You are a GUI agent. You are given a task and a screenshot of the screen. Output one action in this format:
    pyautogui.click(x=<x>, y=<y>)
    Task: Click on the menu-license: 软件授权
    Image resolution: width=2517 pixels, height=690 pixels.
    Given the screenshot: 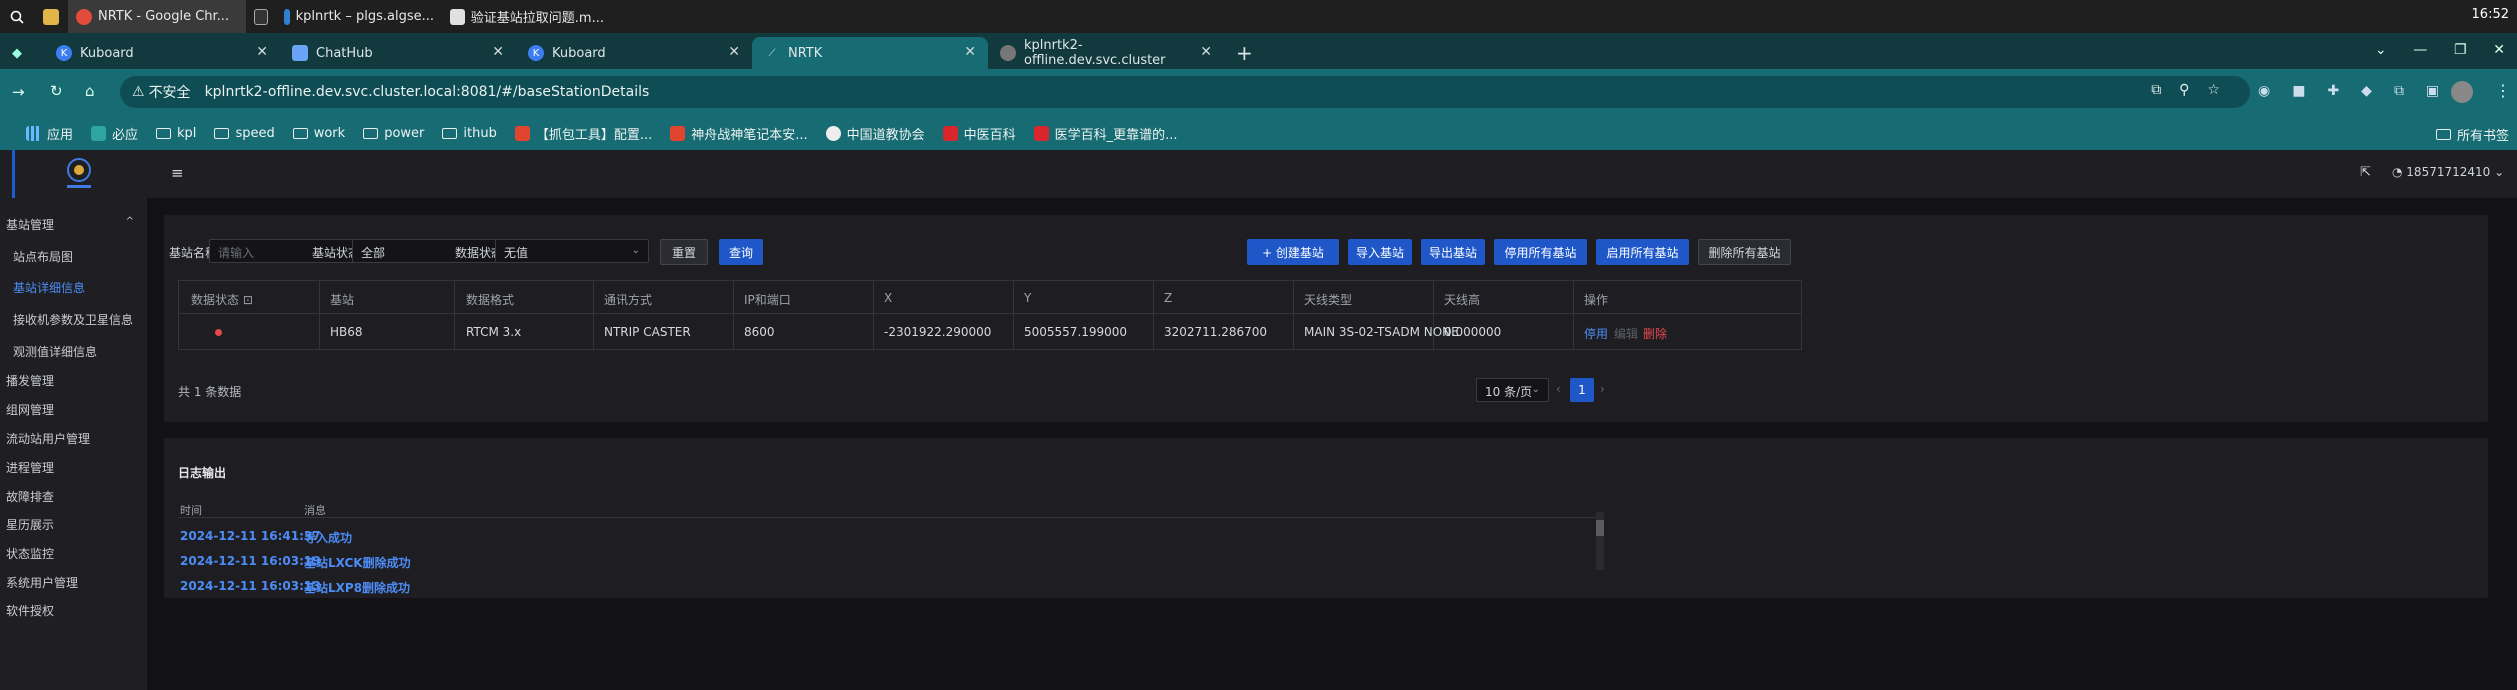 What is the action you would take?
    pyautogui.click(x=30, y=610)
    